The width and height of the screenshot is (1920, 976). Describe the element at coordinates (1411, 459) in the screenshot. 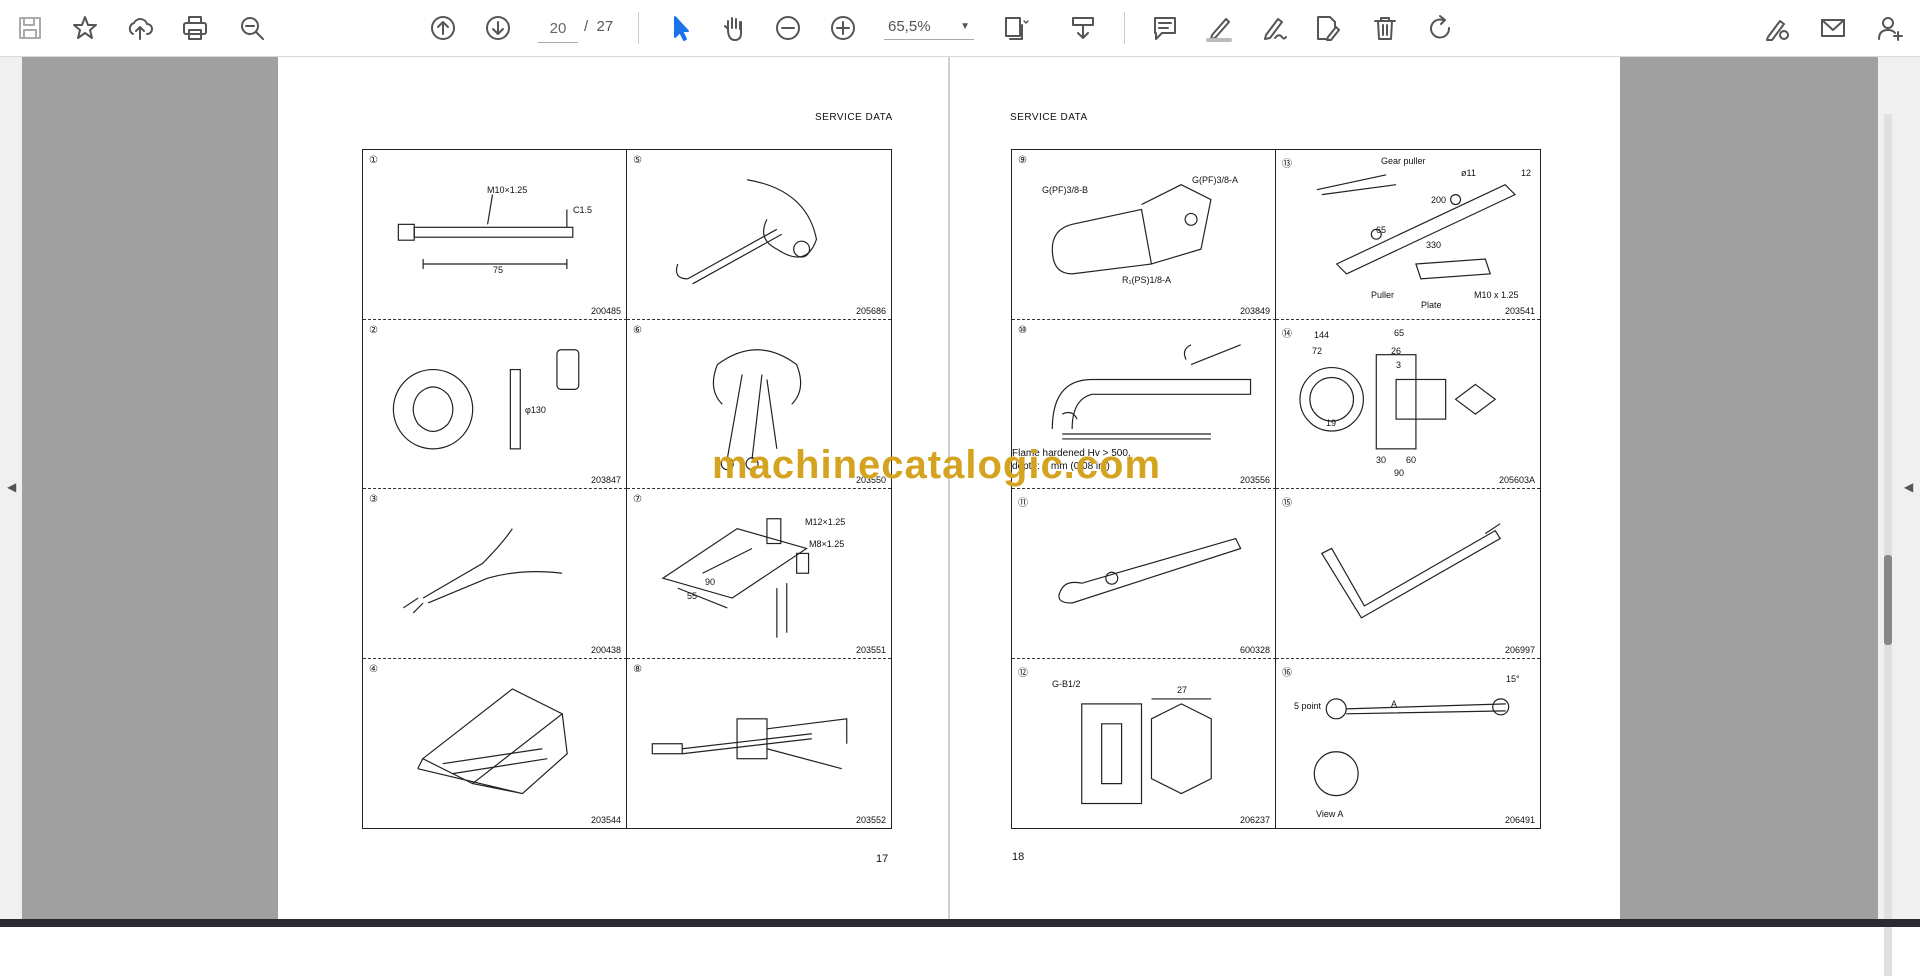

I see `dimension-label: 60` at that location.